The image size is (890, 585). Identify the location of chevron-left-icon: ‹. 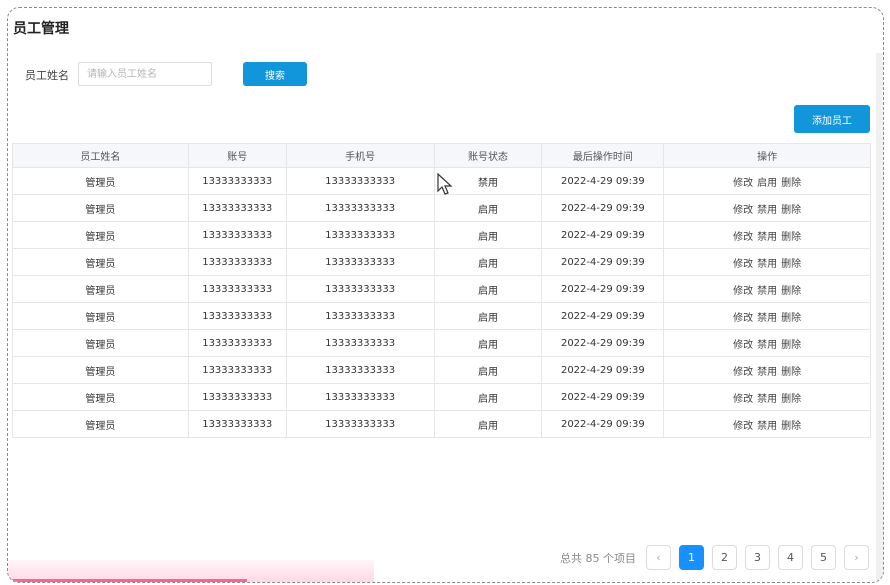
(658, 557).